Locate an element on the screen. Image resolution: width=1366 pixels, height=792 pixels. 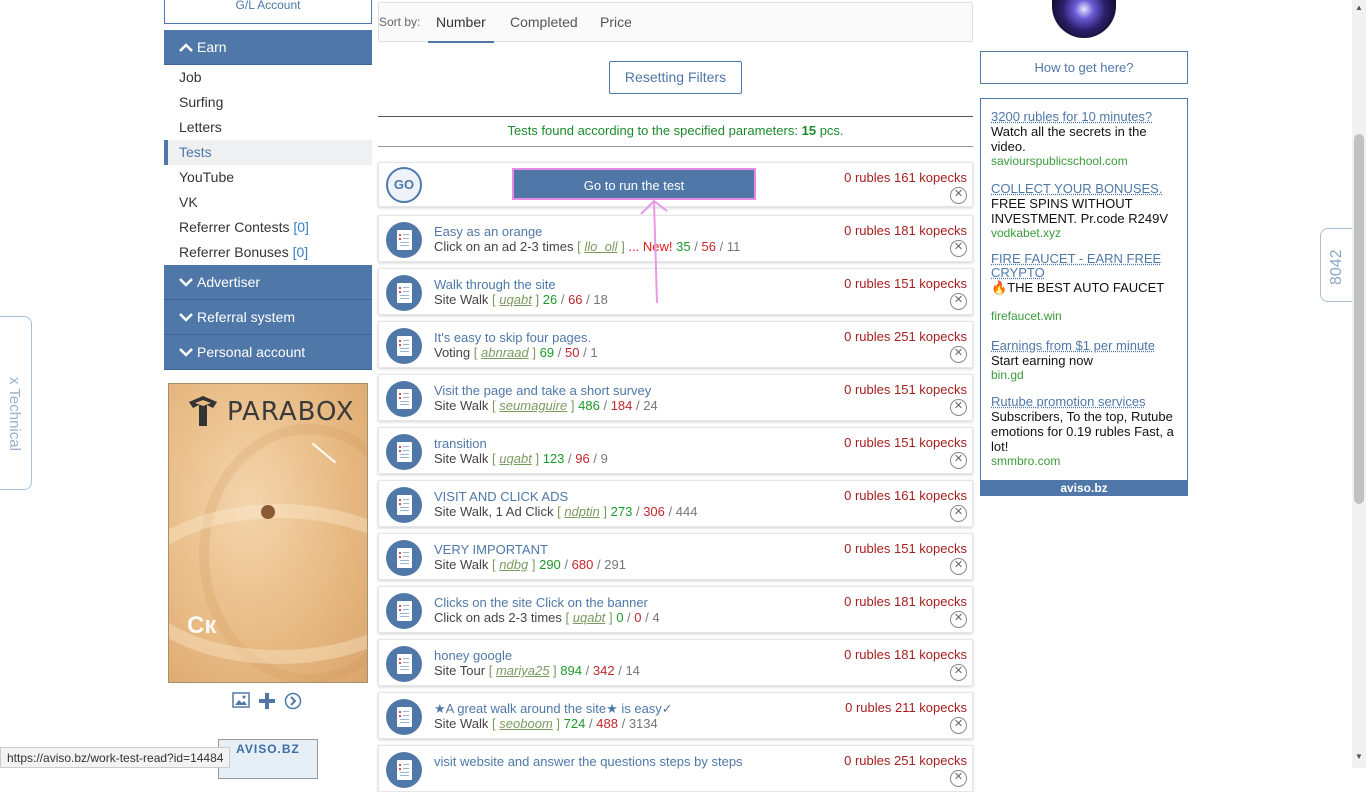
test-author: seumaguire is located at coordinates (533, 405).